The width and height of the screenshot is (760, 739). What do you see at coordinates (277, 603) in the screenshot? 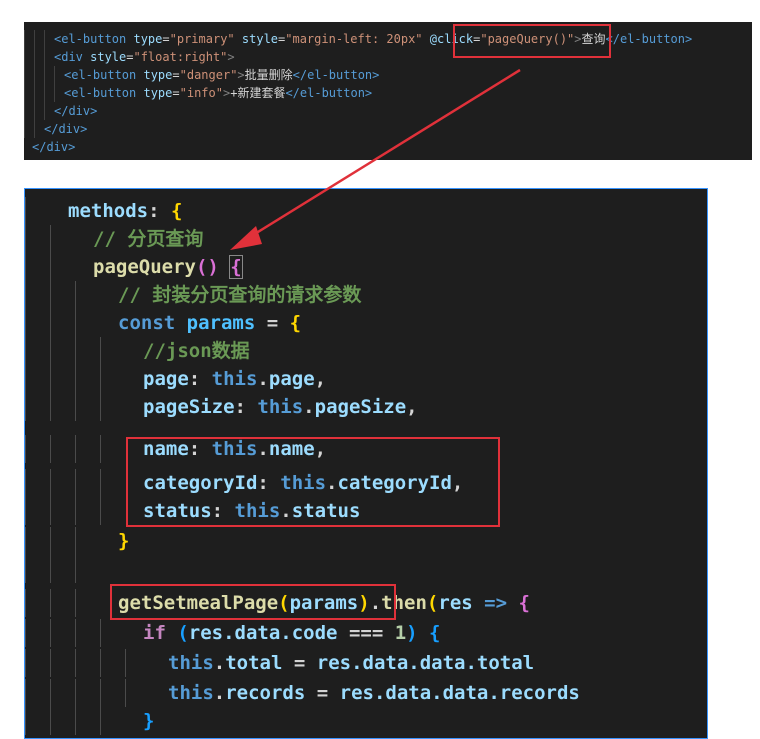
I see `code-line: getSetmealPage(params).then(res => {` at bounding box center [277, 603].